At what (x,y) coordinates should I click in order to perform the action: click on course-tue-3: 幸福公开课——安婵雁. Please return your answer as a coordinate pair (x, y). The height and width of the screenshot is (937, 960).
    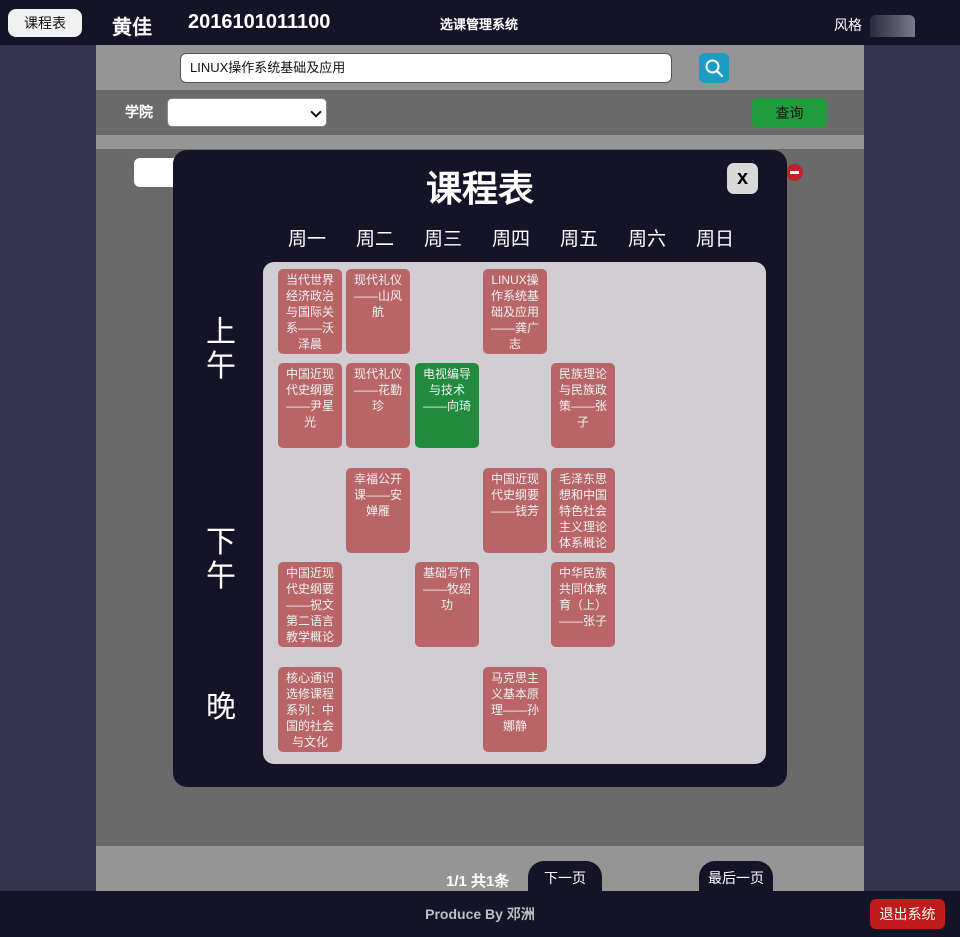
    Looking at the image, I should click on (378, 510).